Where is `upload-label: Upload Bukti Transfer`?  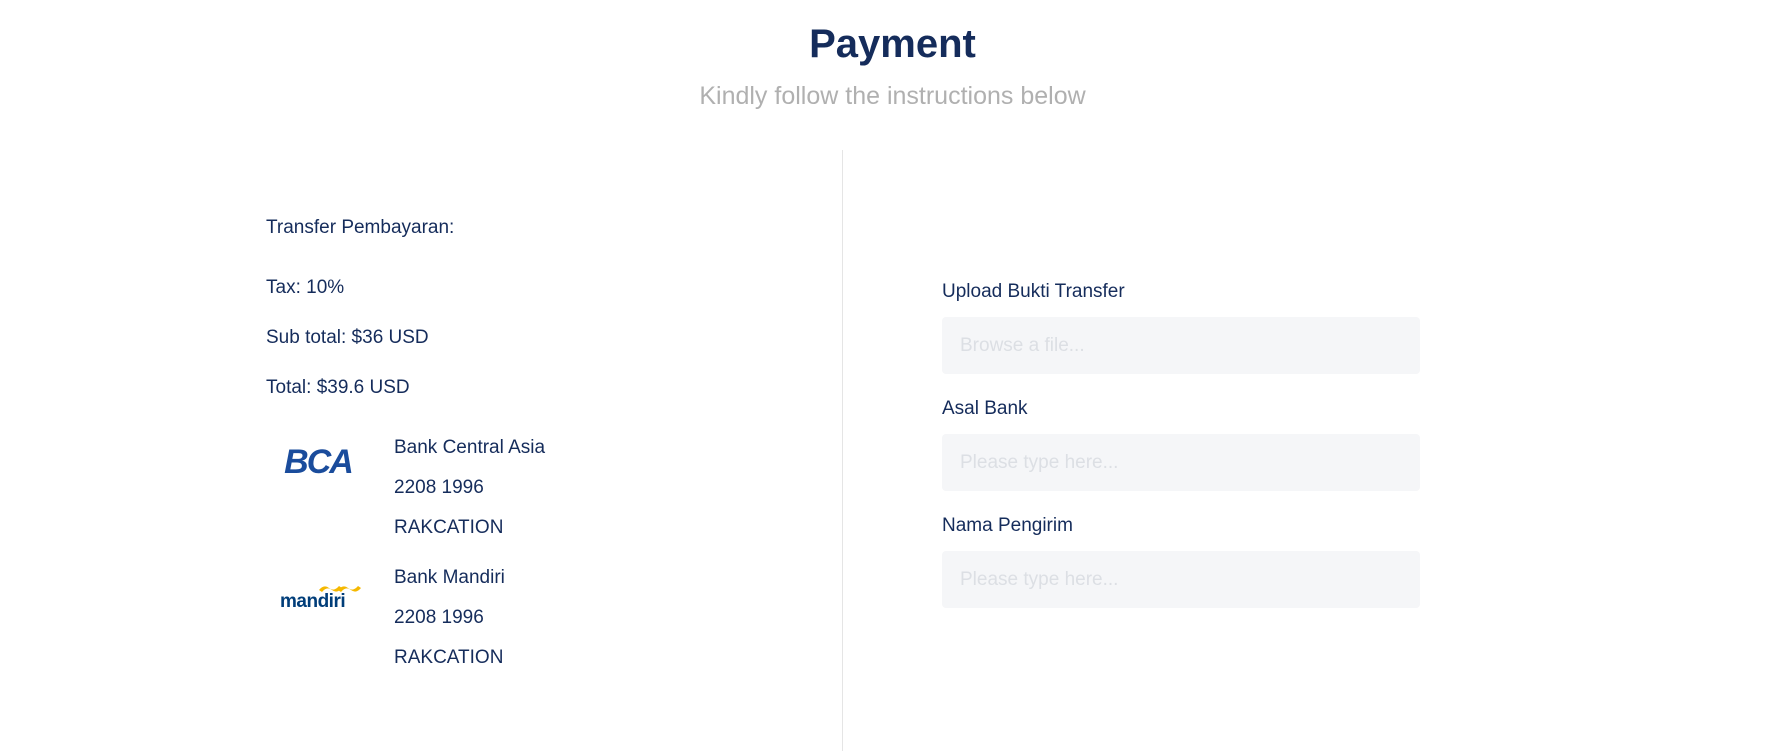 upload-label: Upload Bukti Transfer is located at coordinates (1033, 291).